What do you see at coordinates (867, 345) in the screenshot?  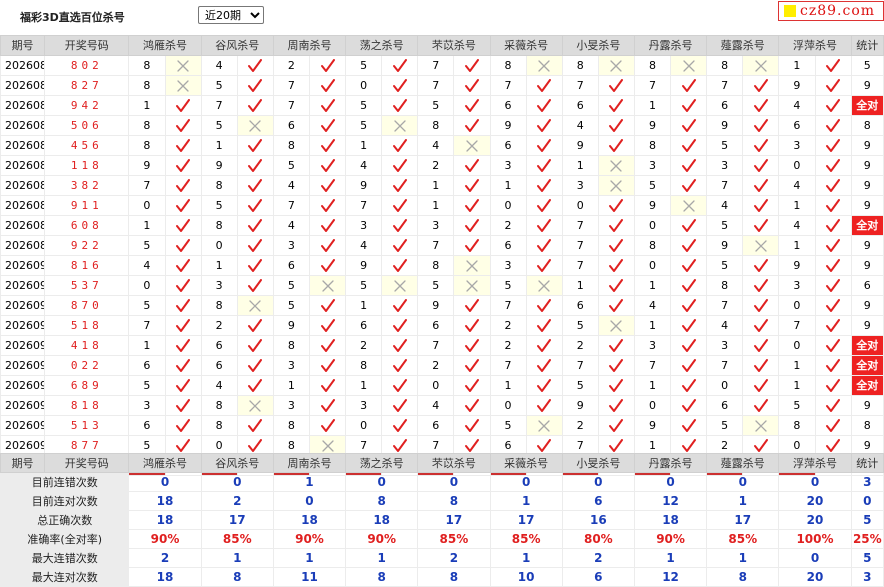 I see `row-stat: 全对` at bounding box center [867, 345].